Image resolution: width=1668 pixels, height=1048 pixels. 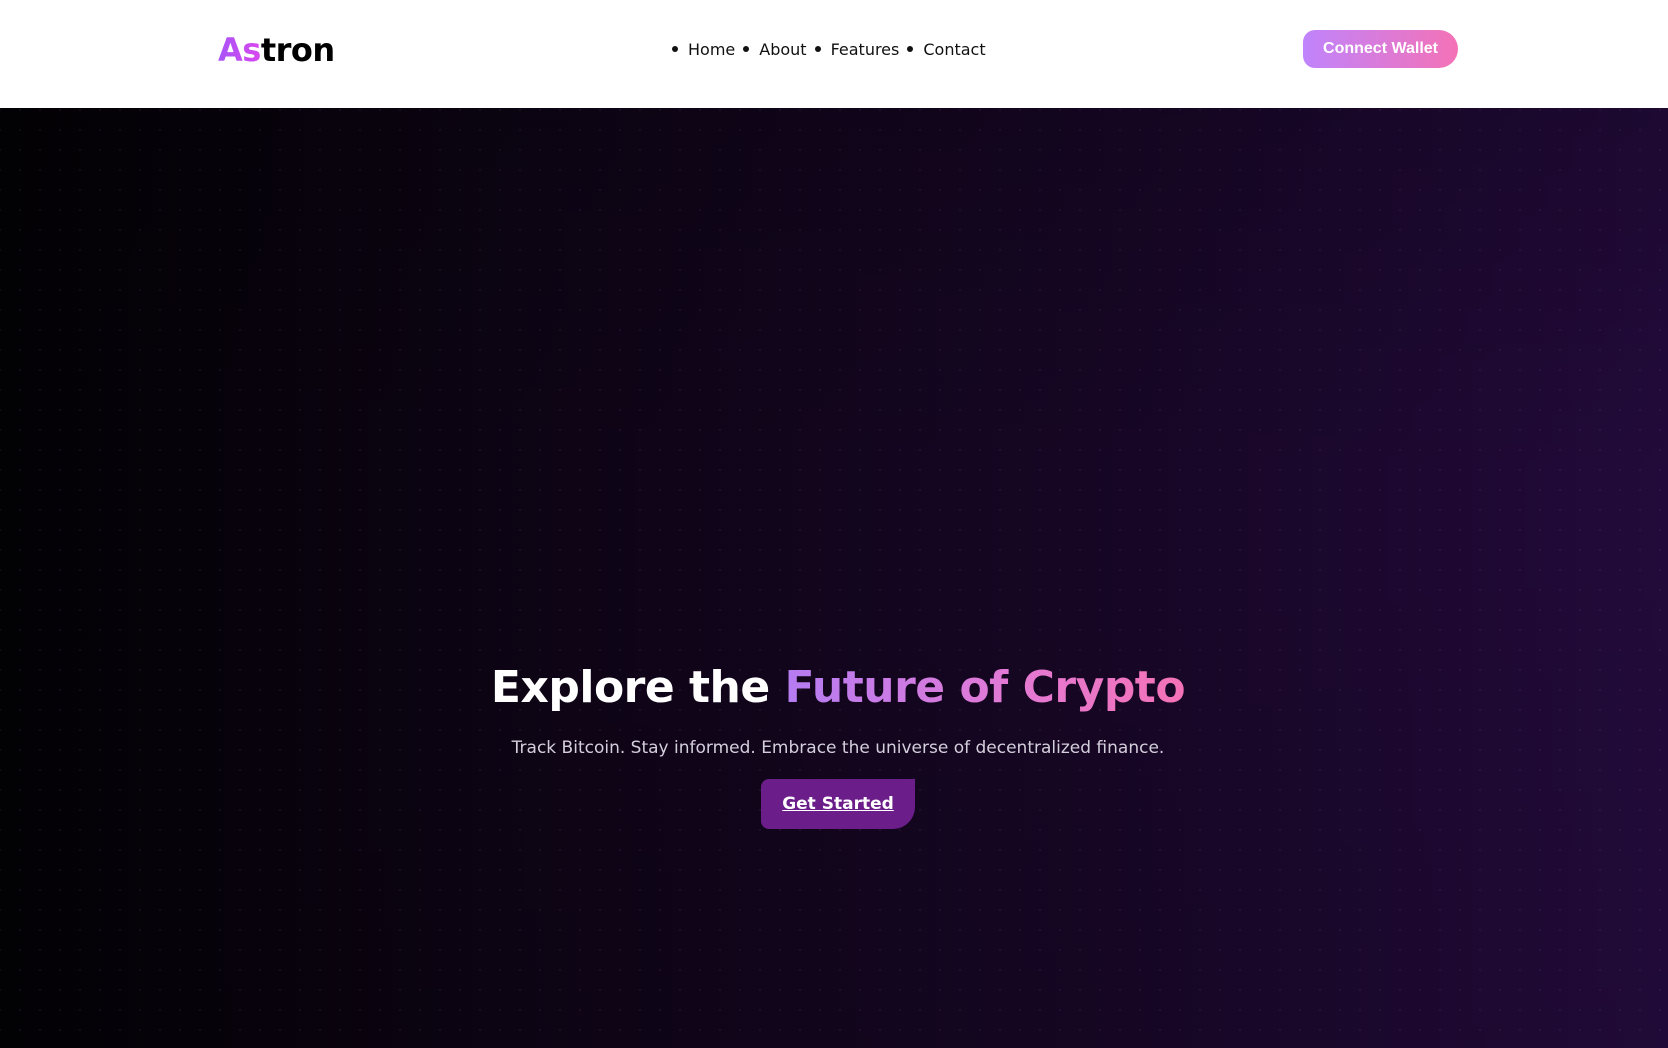 I want to click on main-nav: Home About Features Contact, so click(x=827, y=49).